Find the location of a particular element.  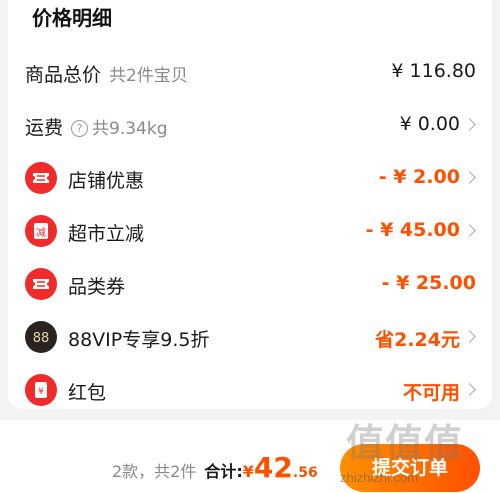

row-supermarket-reduction: 减 超市立减 - ¥ 45.00 is located at coordinates (250, 231).